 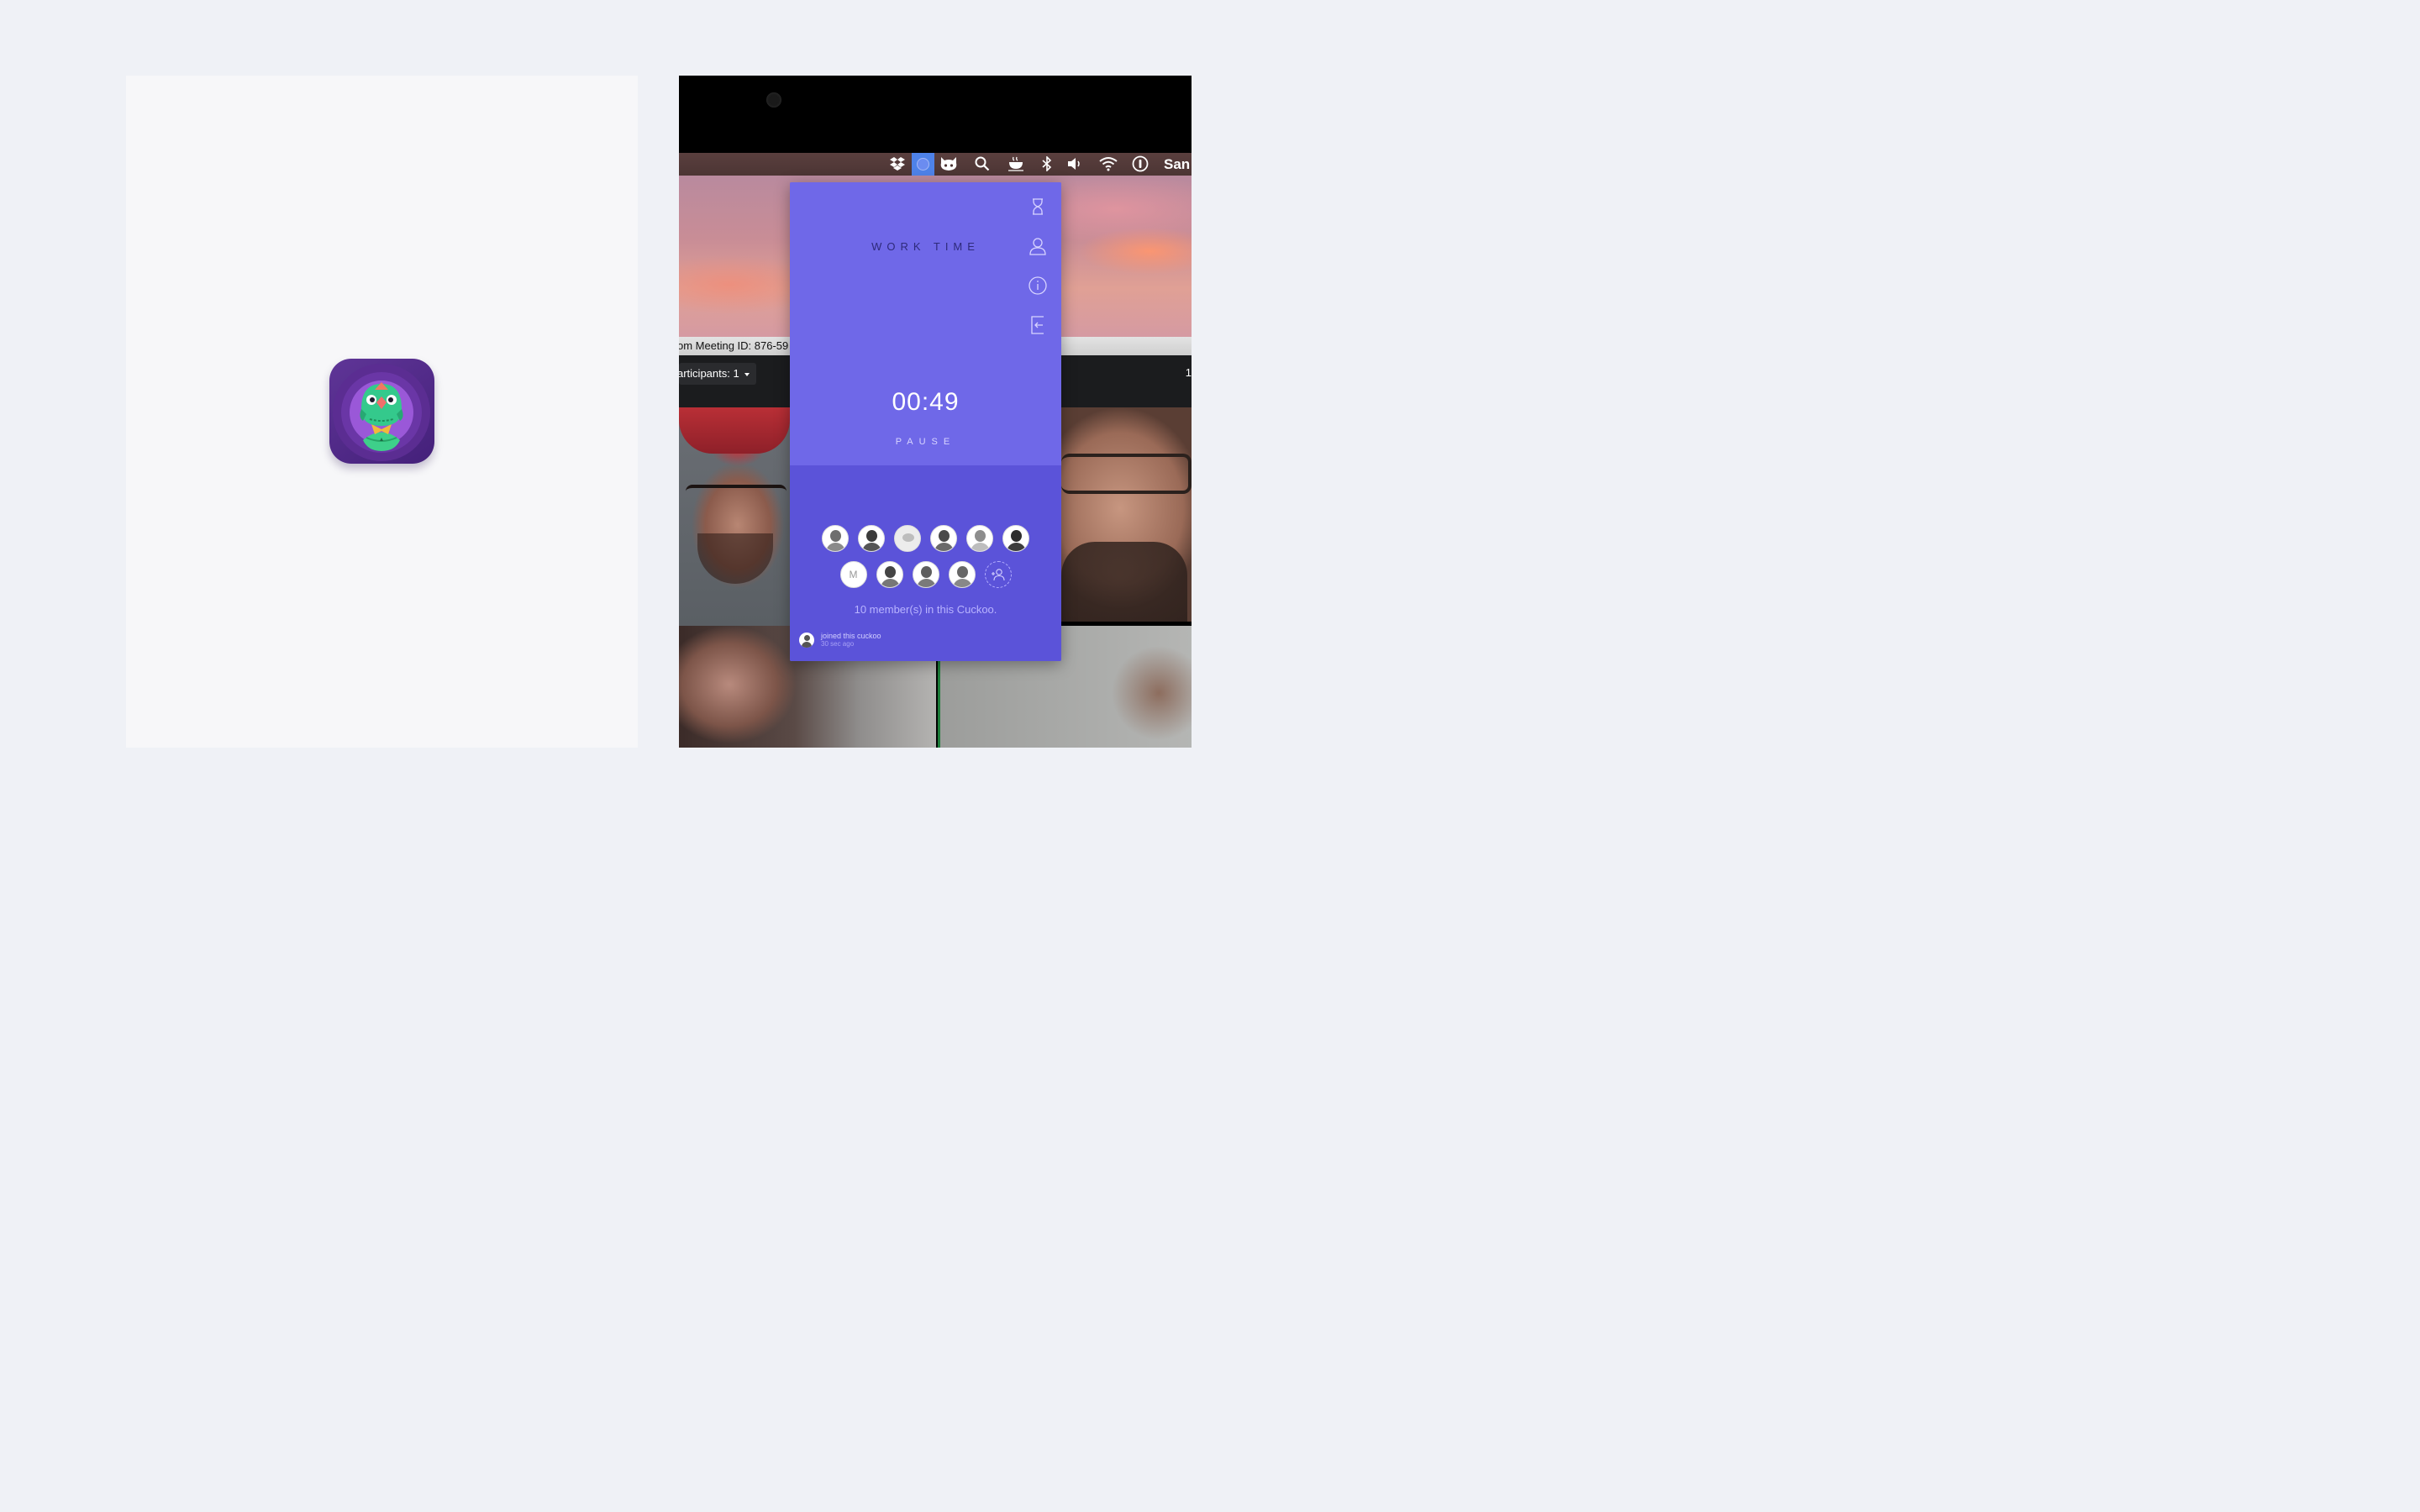 I want to click on member-avatars: M, so click(x=926, y=561).